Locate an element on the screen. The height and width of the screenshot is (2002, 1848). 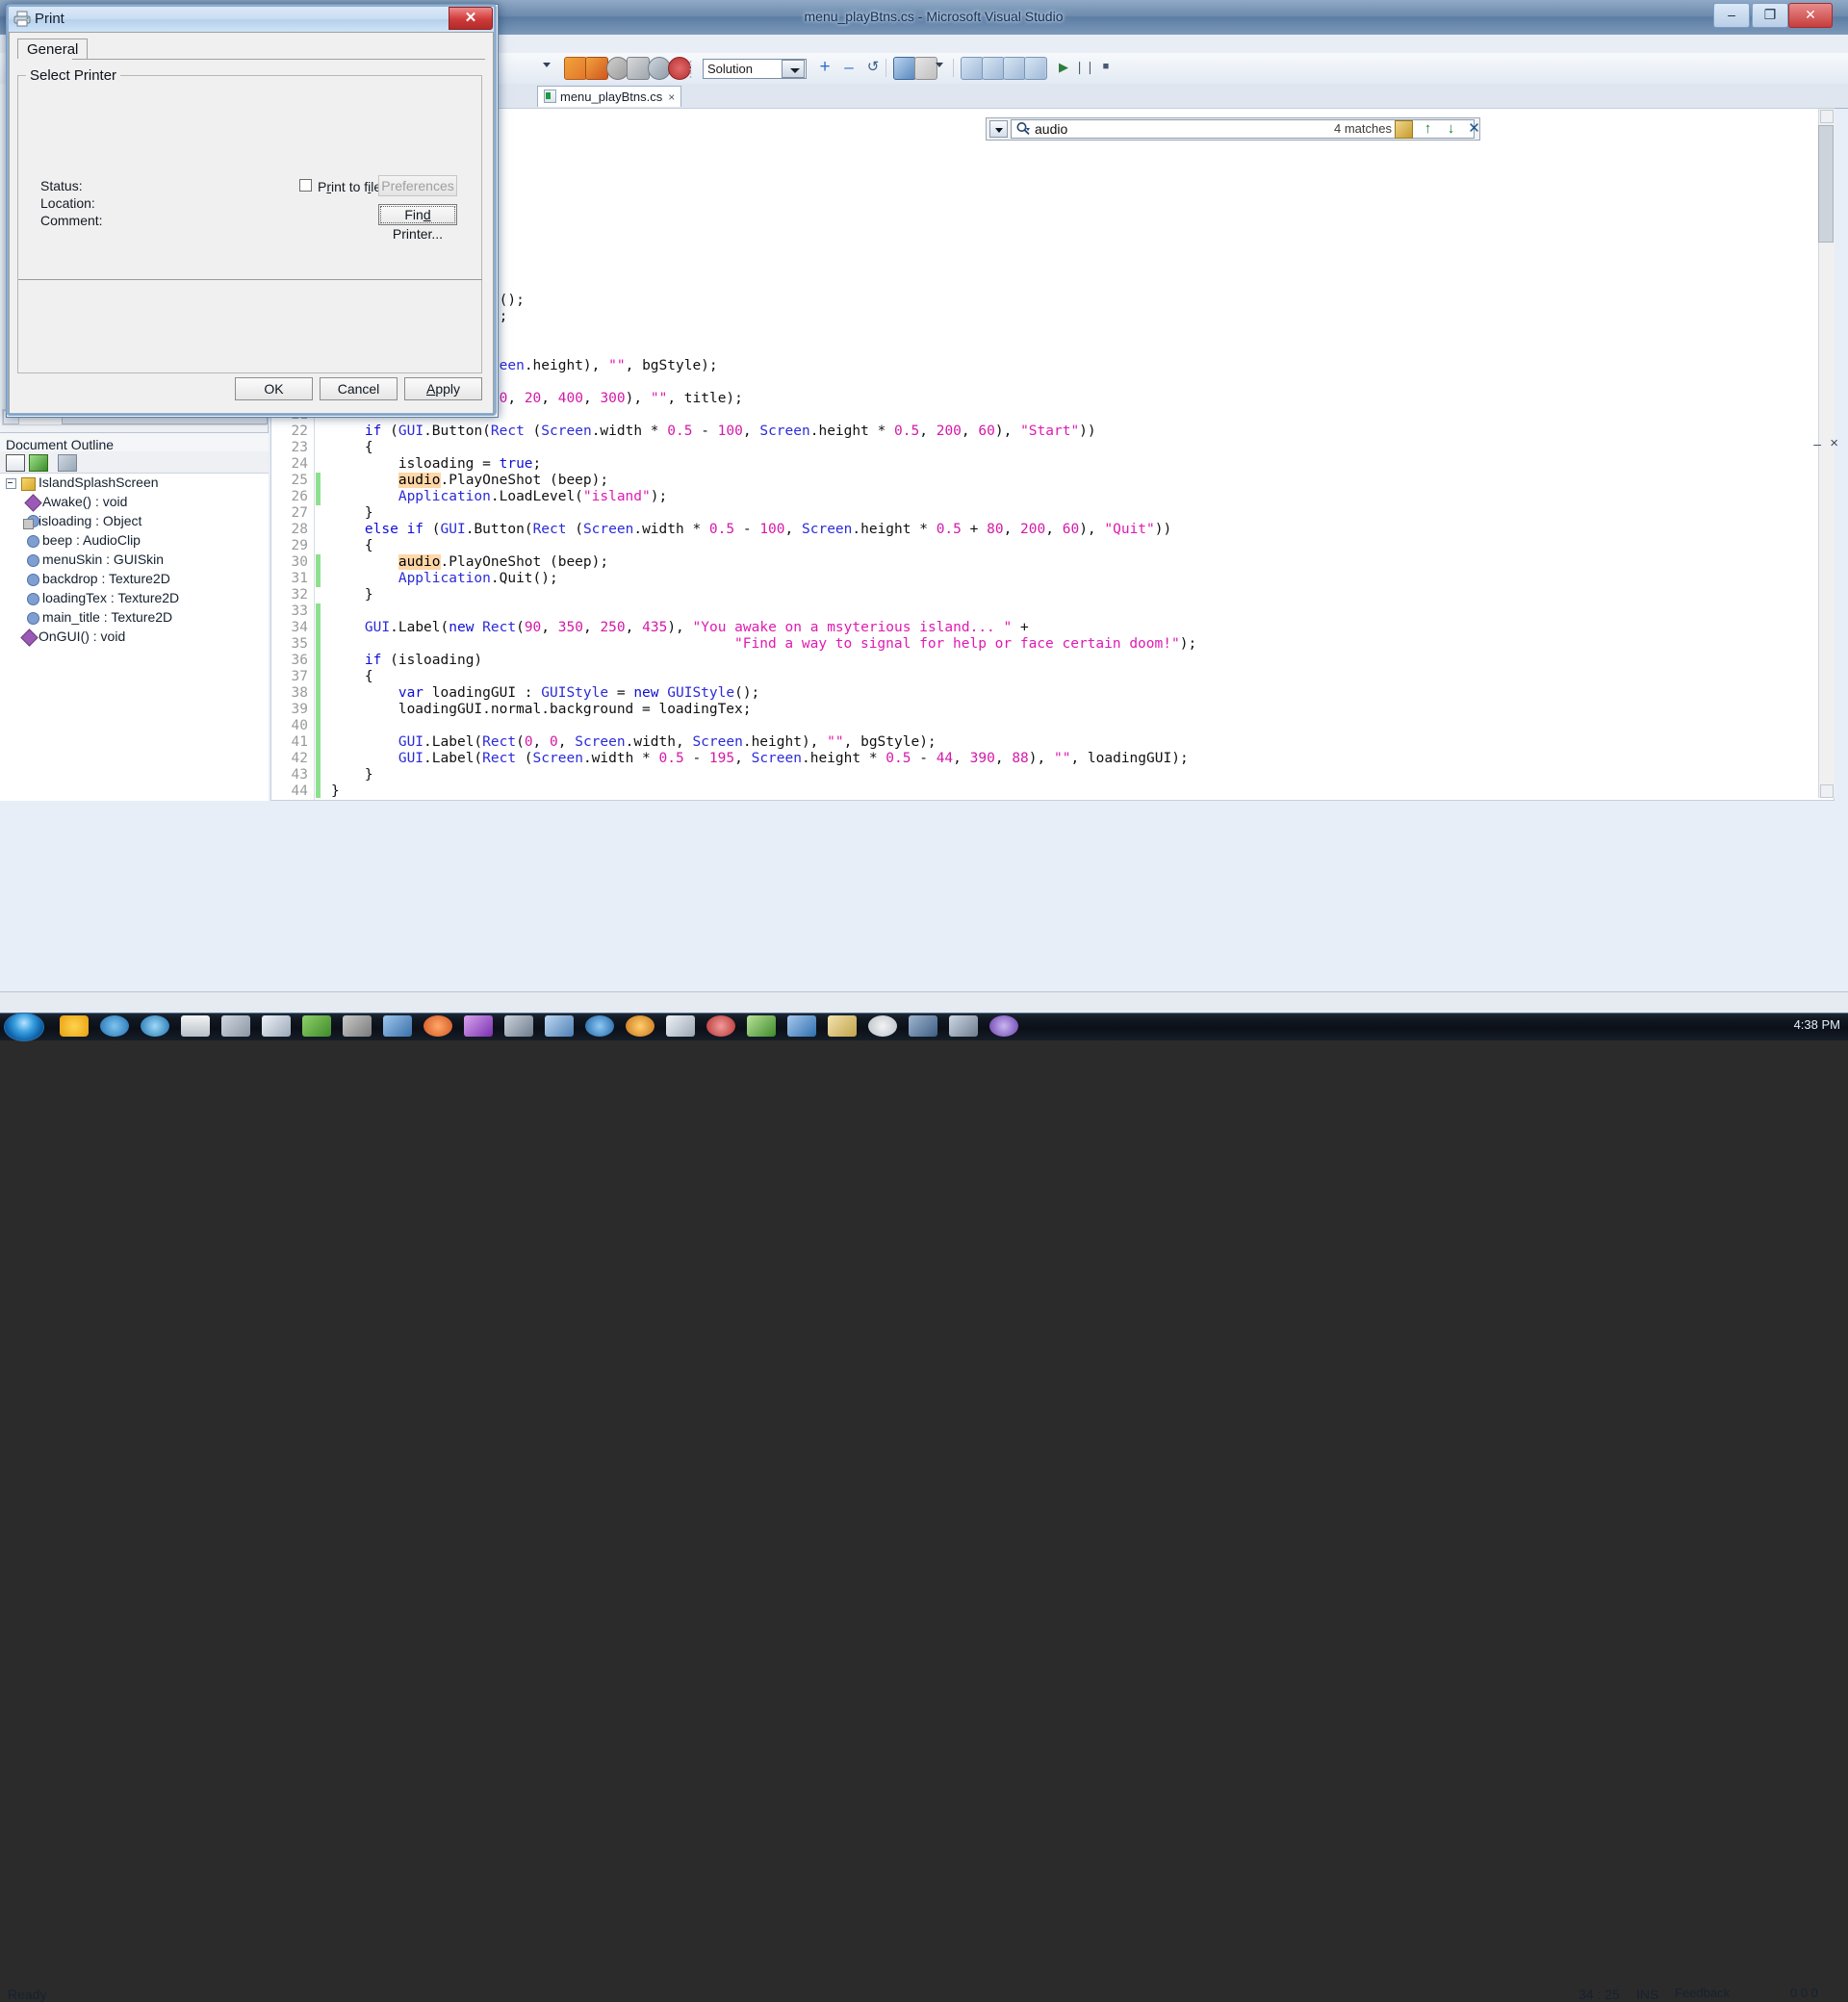
run-icon: ▶ is located at coordinates (1063, 67).